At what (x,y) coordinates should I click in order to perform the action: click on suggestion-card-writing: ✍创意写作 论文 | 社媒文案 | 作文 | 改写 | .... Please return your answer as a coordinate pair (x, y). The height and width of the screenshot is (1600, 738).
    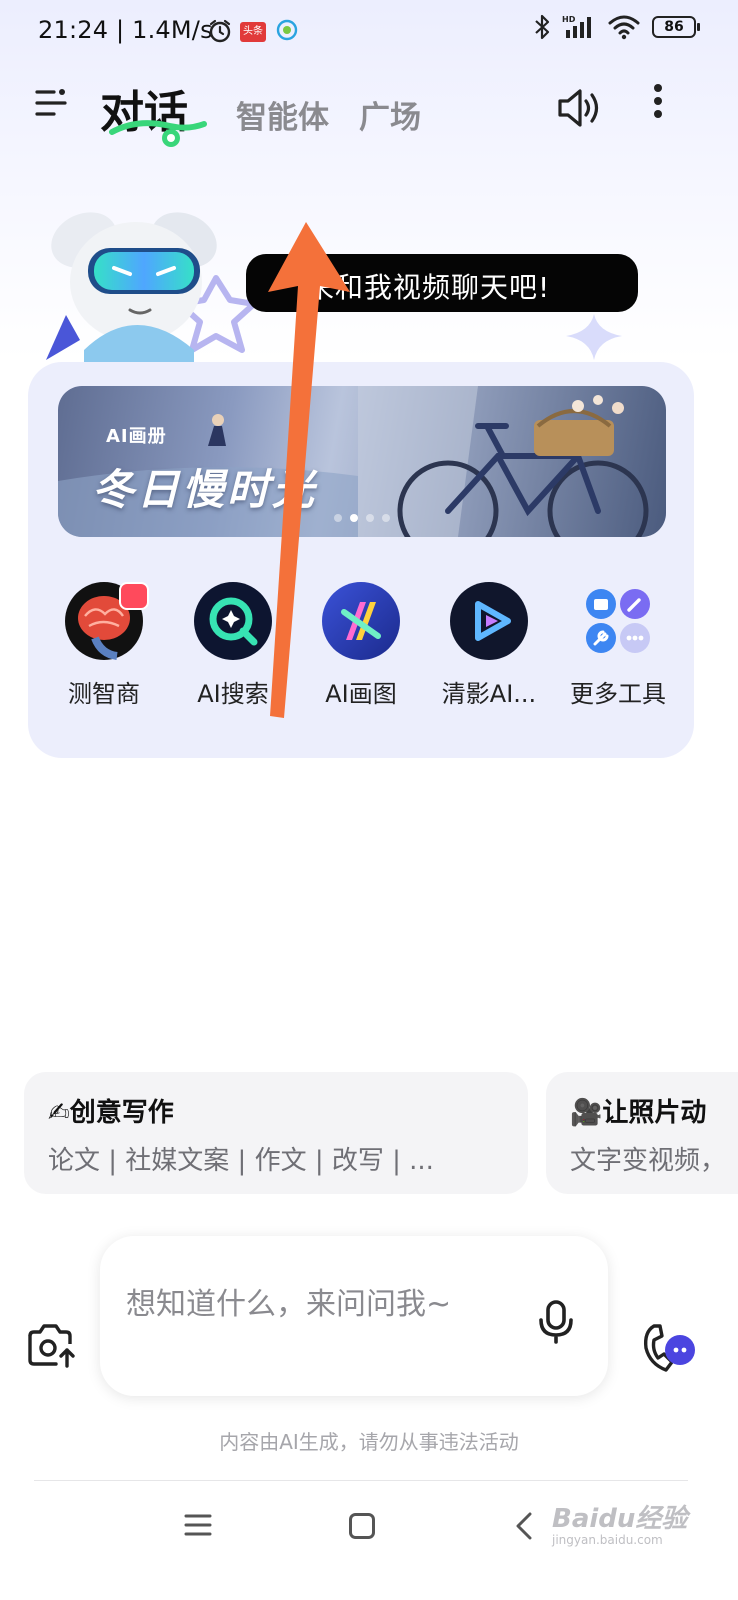
    Looking at the image, I should click on (276, 1133).